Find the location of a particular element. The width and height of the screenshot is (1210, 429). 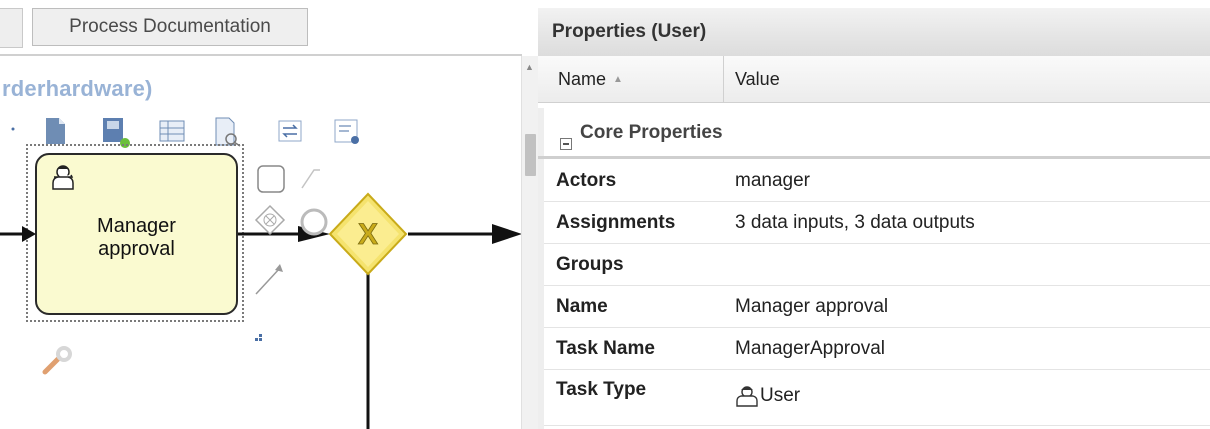

property-value: User is located at coordinates (767, 396).